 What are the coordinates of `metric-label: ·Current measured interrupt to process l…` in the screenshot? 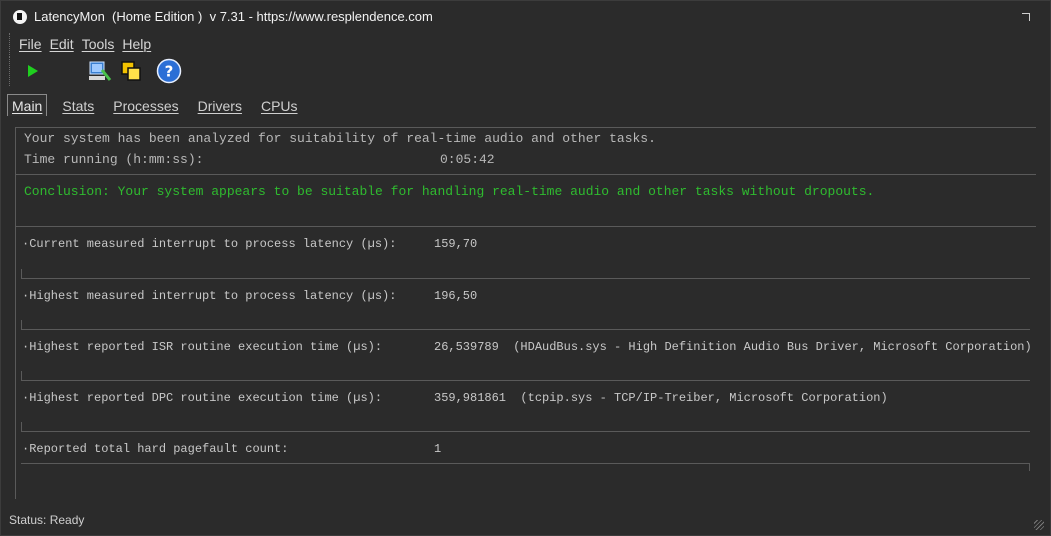 It's located at (209, 244).